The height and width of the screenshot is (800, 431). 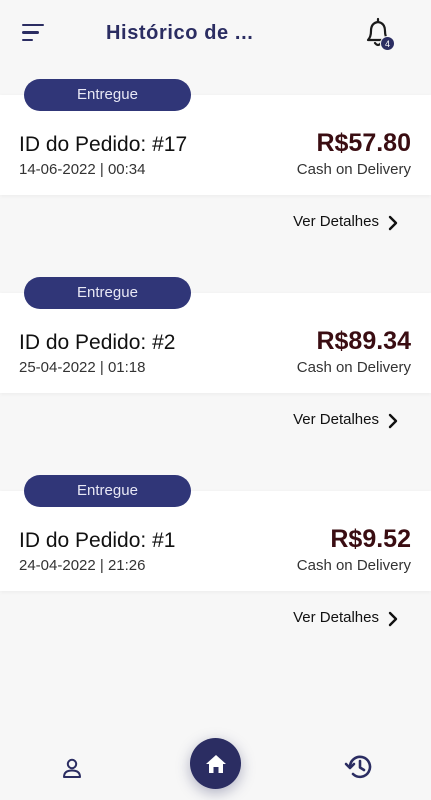 I want to click on order-id: ID do Pedido: #1, so click(x=97, y=540).